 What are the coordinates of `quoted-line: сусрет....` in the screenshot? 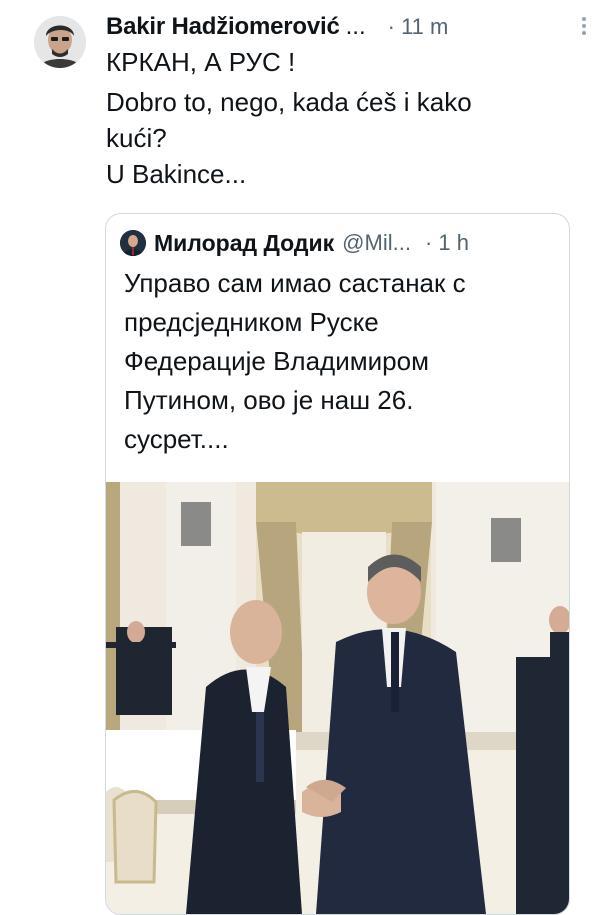 It's located at (176, 439).